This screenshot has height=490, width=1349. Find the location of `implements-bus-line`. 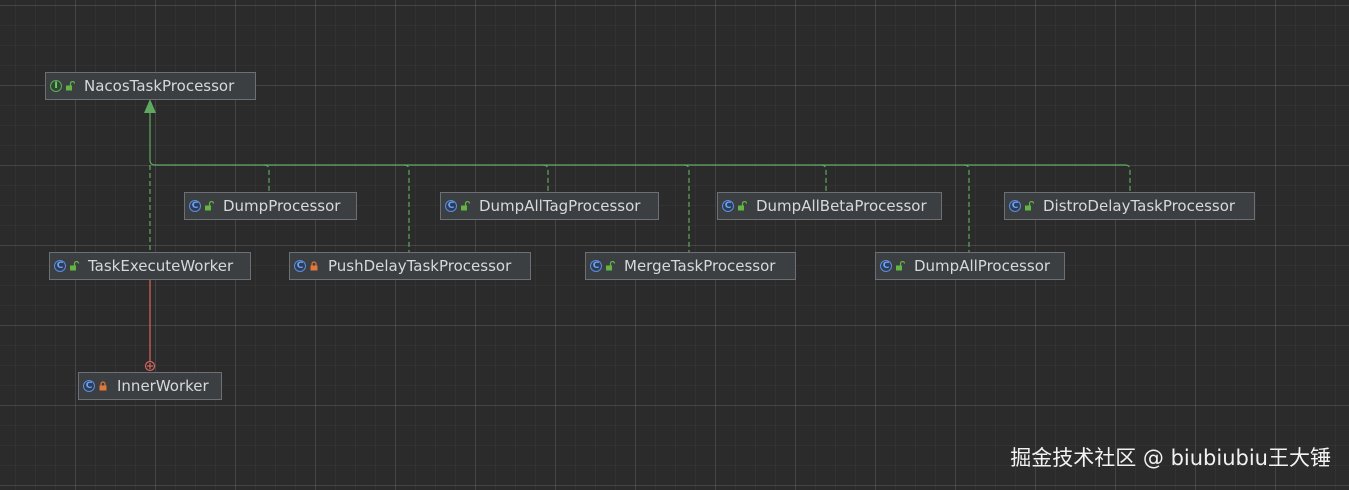

implements-bus-line is located at coordinates (637, 139).